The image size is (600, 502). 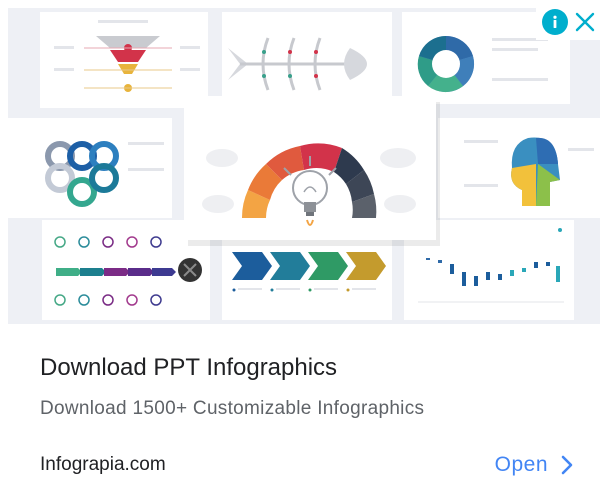 I want to click on ad-choices, so click(x=568, y=22).